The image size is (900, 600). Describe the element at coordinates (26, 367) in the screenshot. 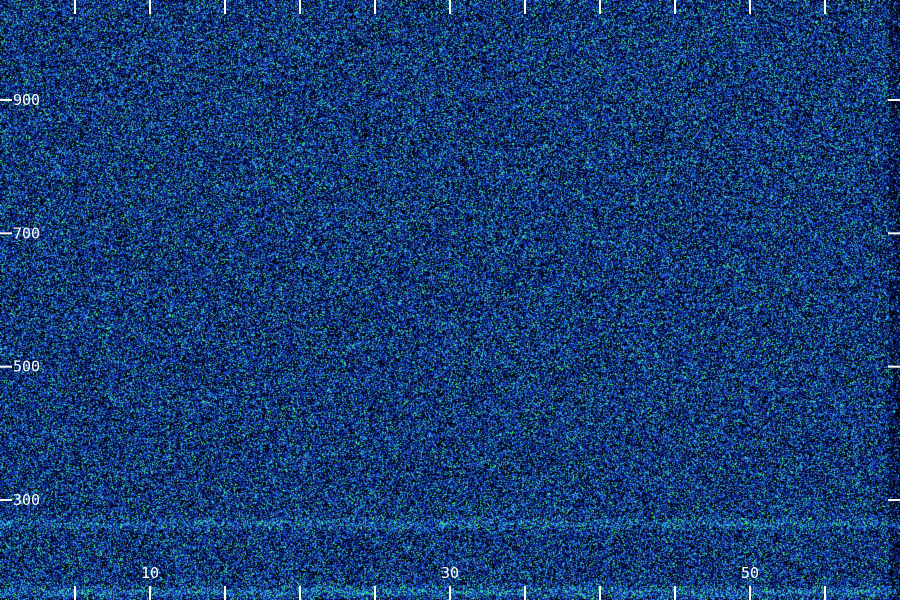

I see `y-tick-label: 500` at that location.